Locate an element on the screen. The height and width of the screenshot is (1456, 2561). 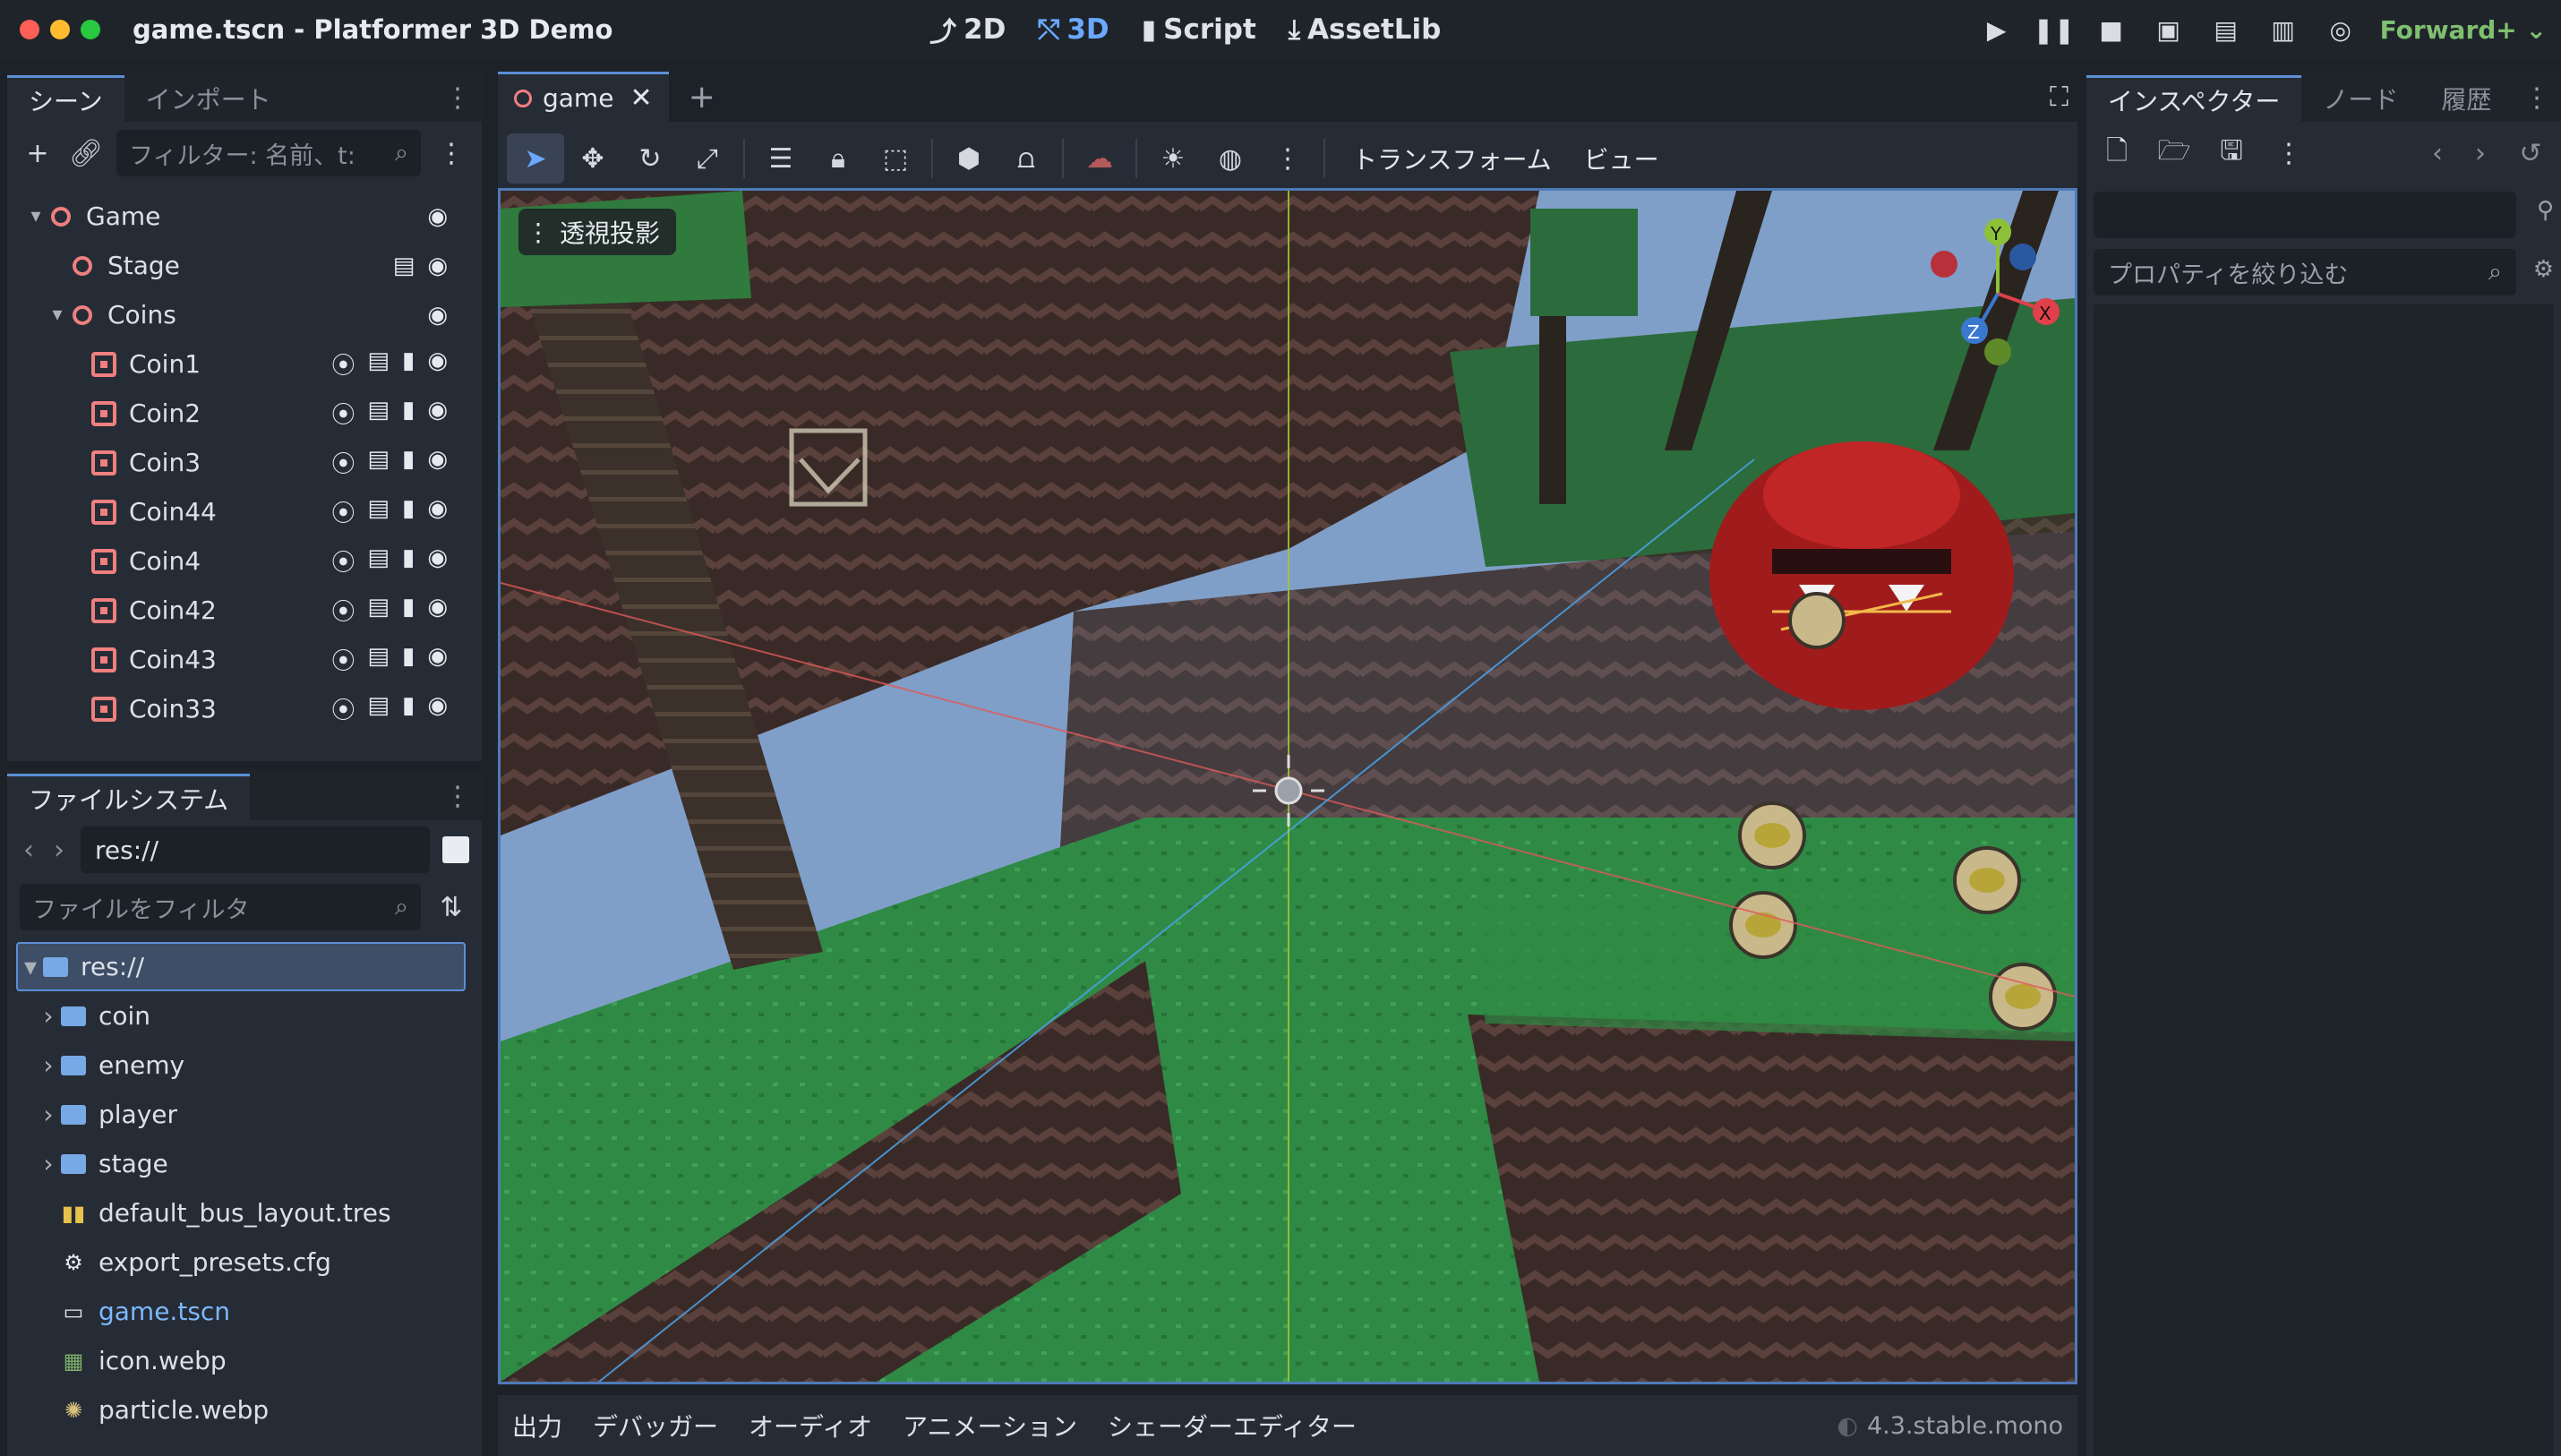
add-scene-tab-button: + is located at coordinates (702, 97).